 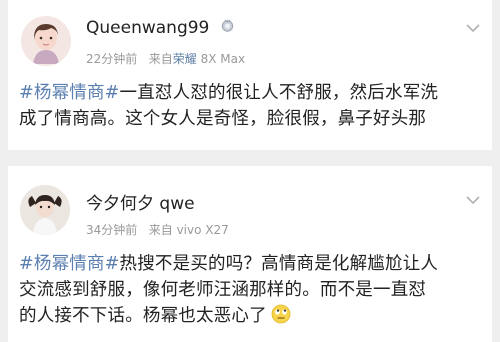 What do you see at coordinates (281, 314) in the screenshot?
I see `rolling-eyes-emoji-icon` at bounding box center [281, 314].